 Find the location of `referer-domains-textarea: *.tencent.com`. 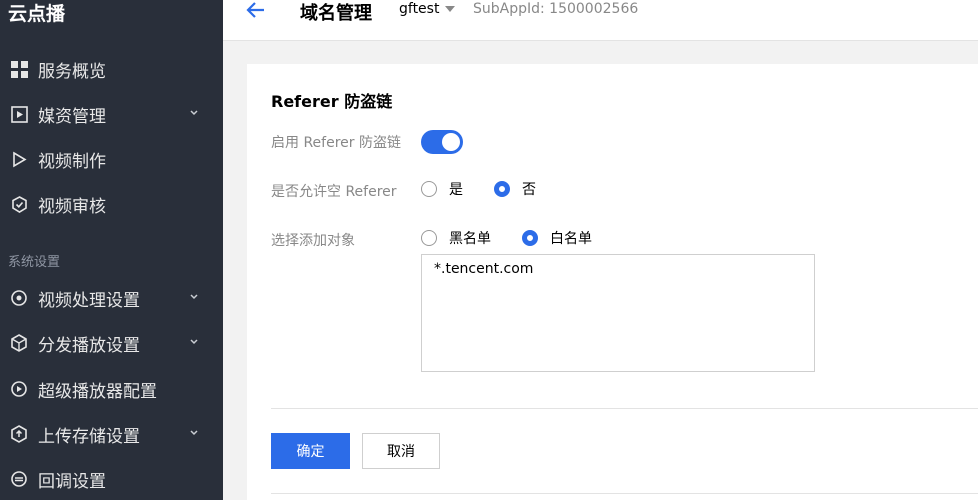

referer-domains-textarea: *.tencent.com is located at coordinates (618, 313).